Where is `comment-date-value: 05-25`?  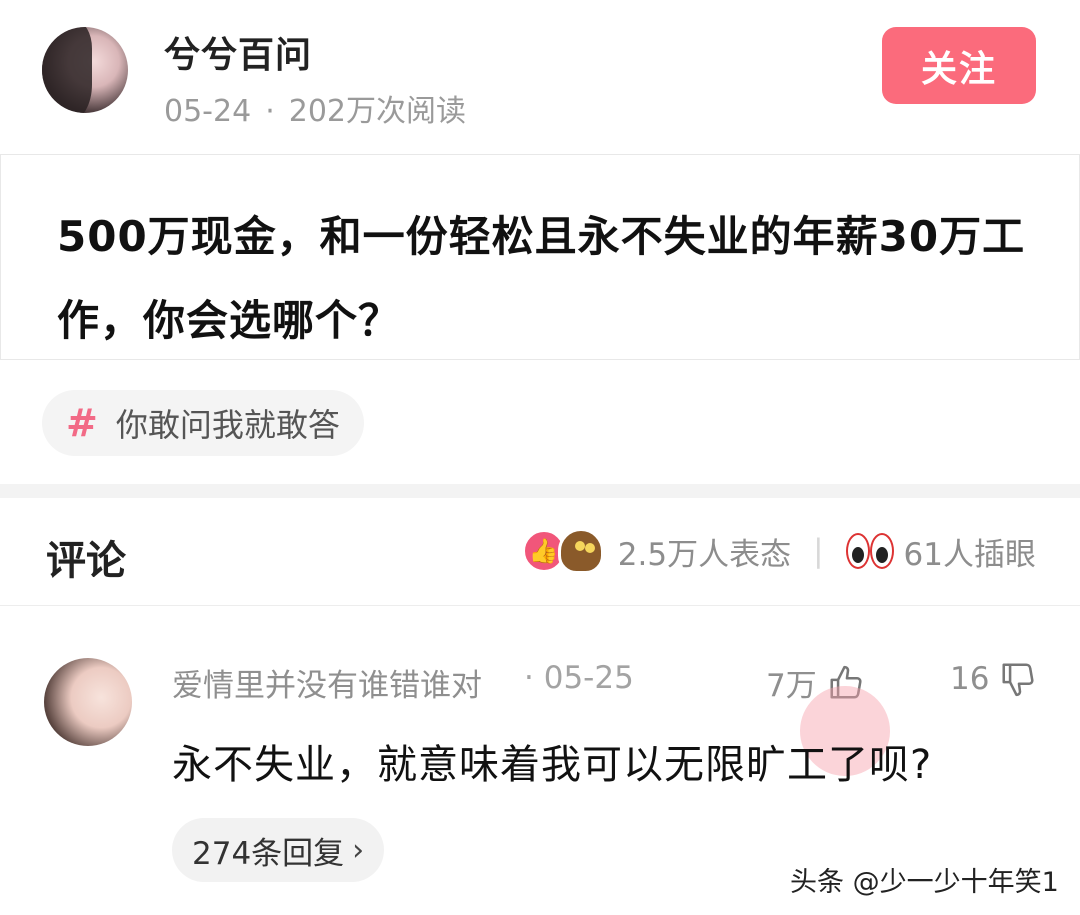
comment-date-value: 05-25 is located at coordinates (588, 678).